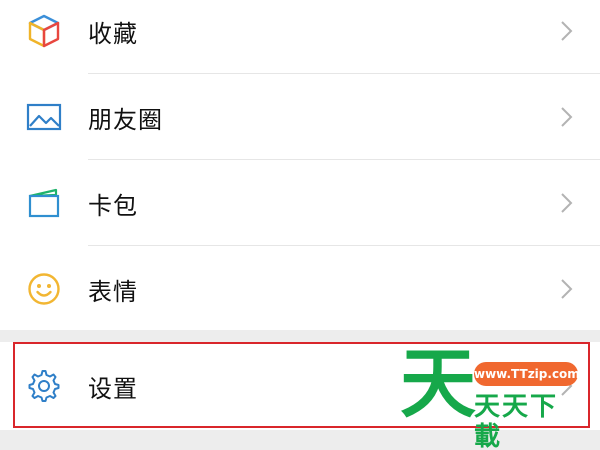 The width and height of the screenshot is (600, 450). I want to click on smiley-icon, so click(44, 289).